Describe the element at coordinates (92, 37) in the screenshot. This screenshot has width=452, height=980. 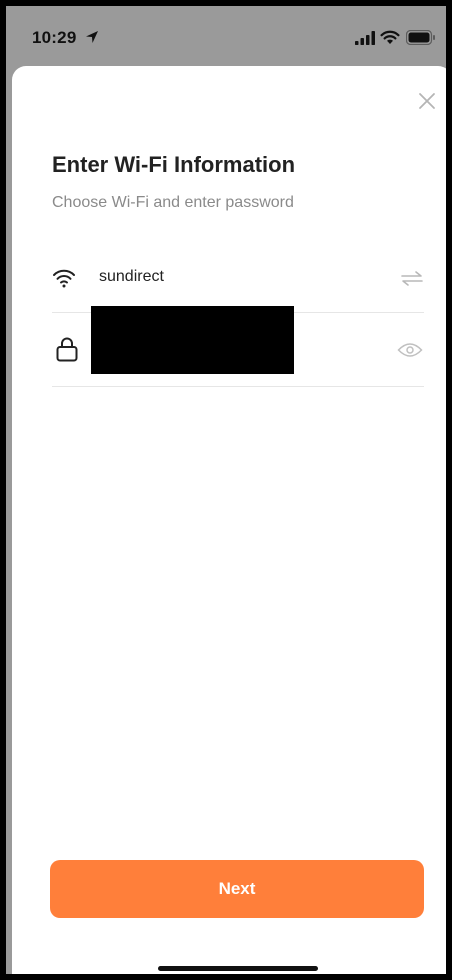
I see `location-arrow-icon` at that location.